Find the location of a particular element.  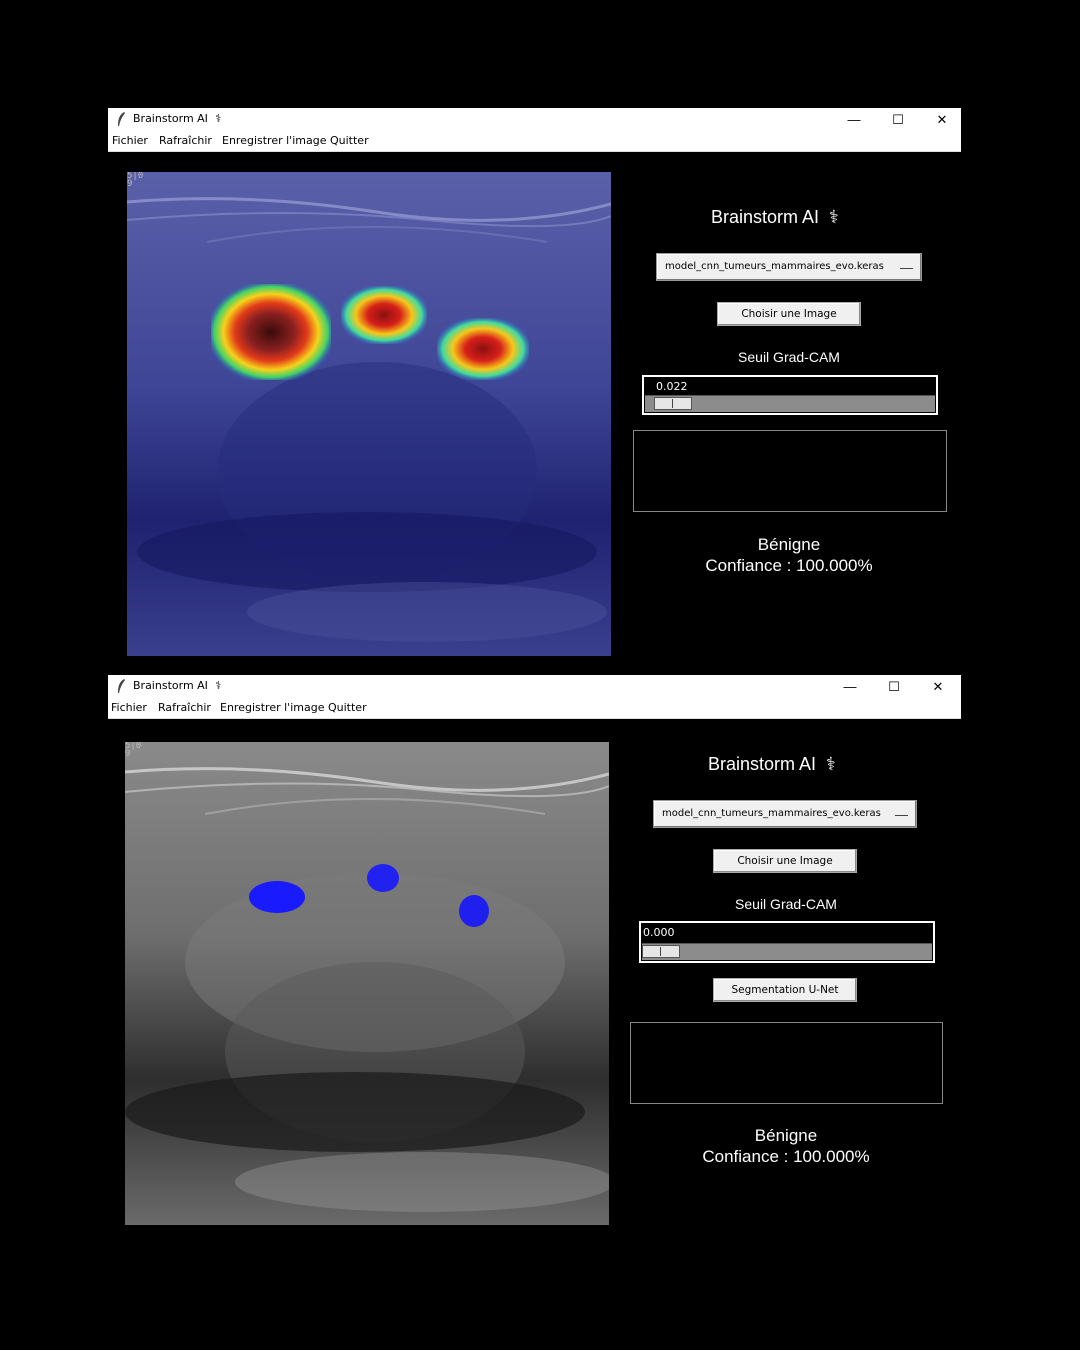

threshold-value: 0.022 is located at coordinates (672, 386).